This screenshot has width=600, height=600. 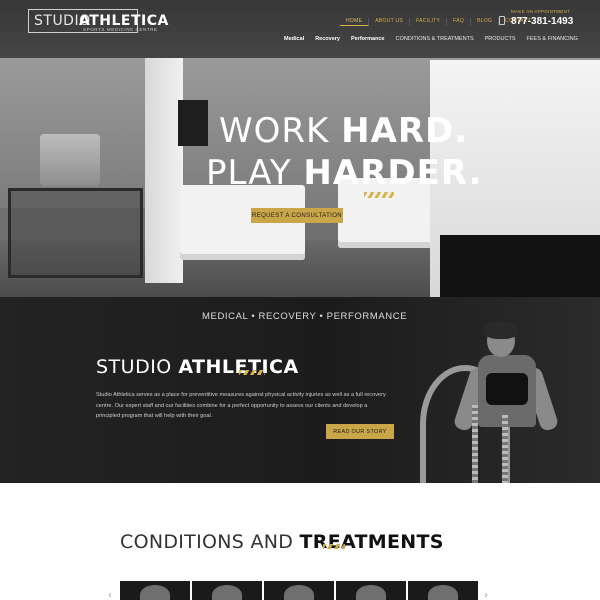 What do you see at coordinates (297, 215) in the screenshot?
I see `request-consultation-button: REQUEST A CONSULTATION` at bounding box center [297, 215].